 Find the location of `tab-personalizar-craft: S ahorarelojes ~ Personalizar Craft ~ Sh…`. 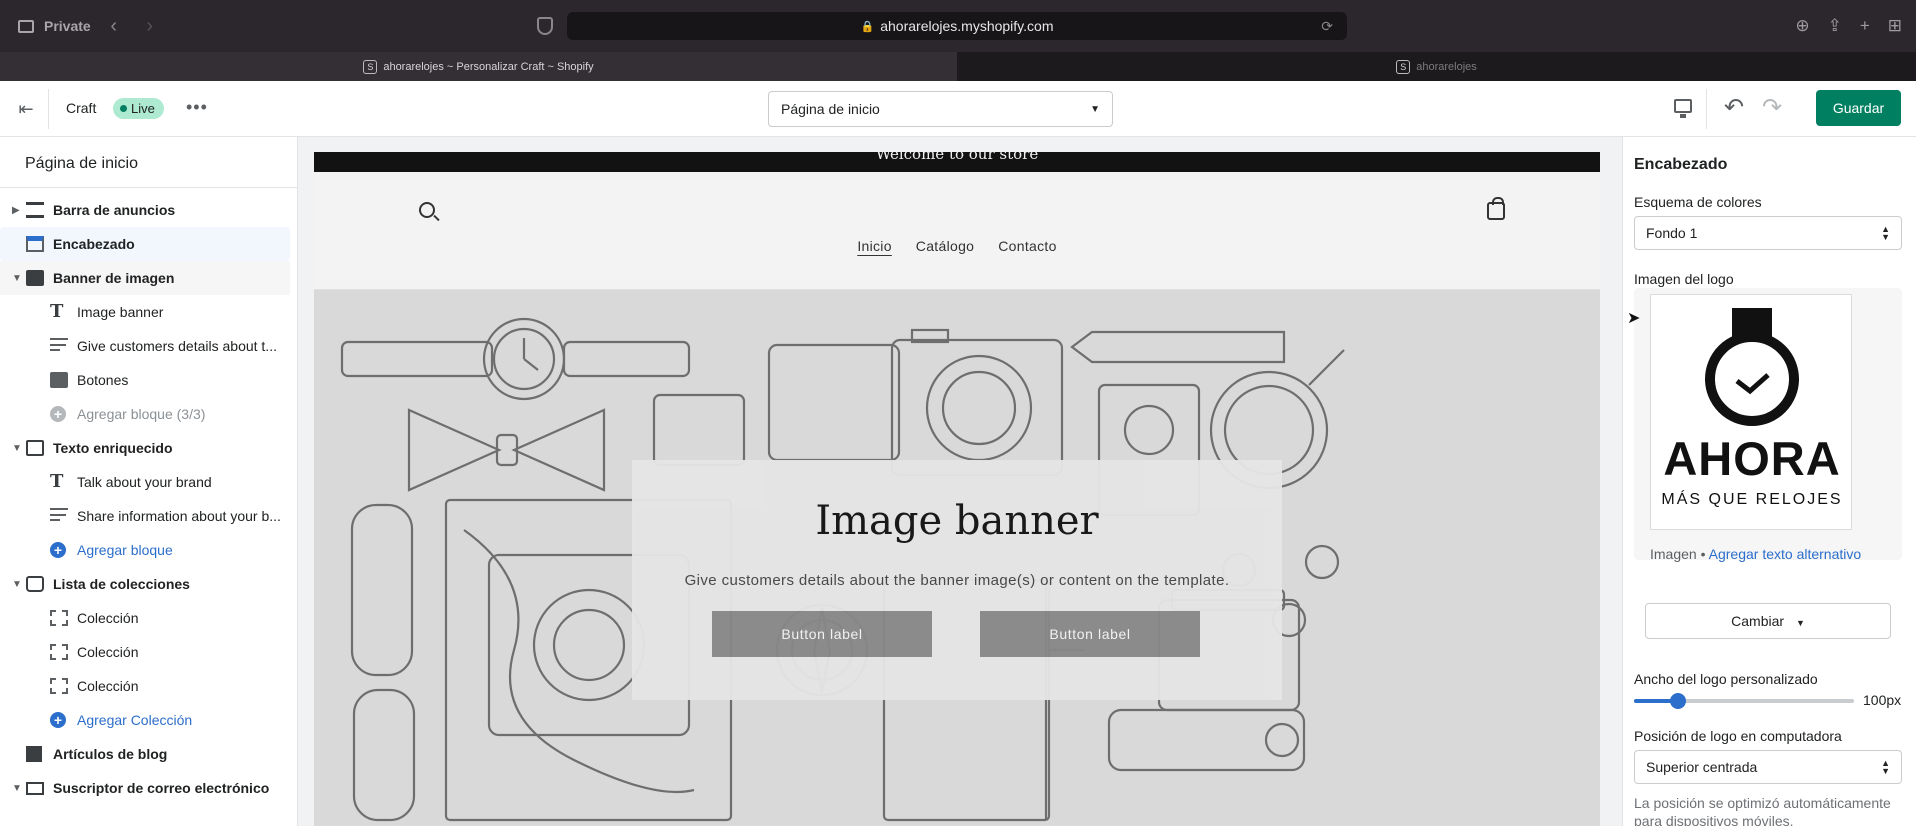

tab-personalizar-craft: S ahorarelojes ~ Personalizar Craft ~ Sh… is located at coordinates (478, 66).